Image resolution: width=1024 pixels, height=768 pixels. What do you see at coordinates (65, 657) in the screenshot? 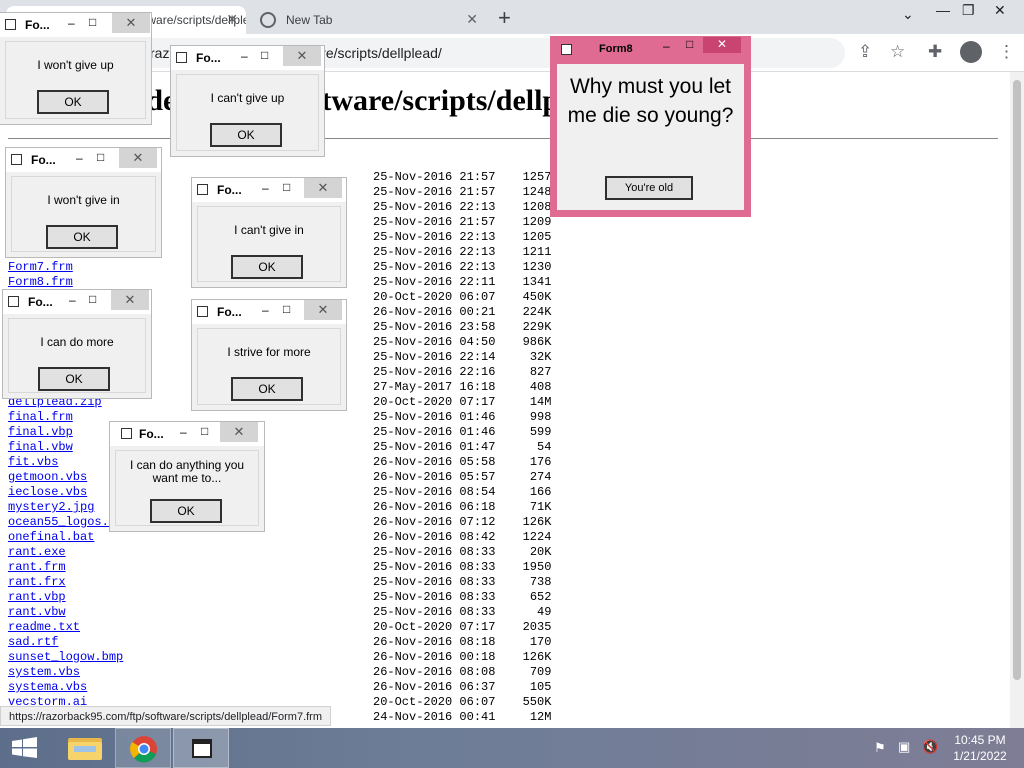
I see `file-link: sunset_logow.bmp` at bounding box center [65, 657].